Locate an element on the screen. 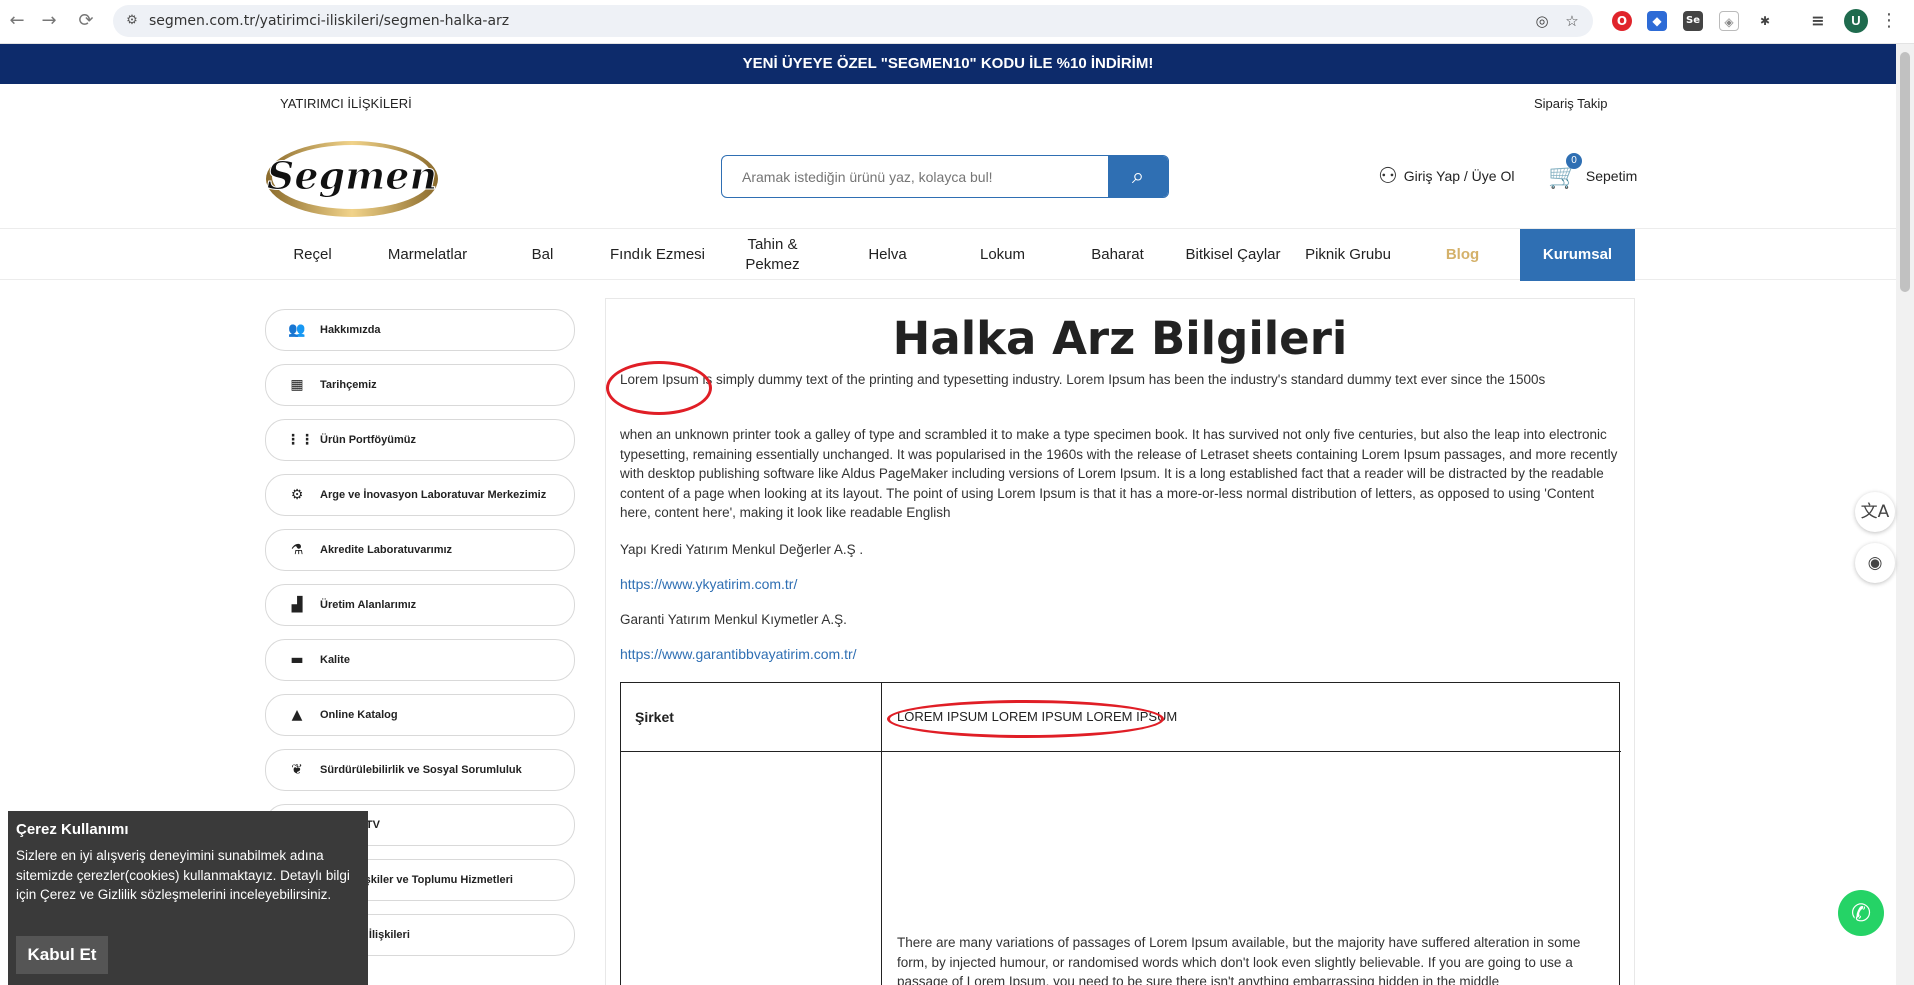 This screenshot has height=985, width=1914. sidebar-item-urun-portfoyu: ⋮⋮ Ürün Portföyümüz is located at coordinates (420, 440).